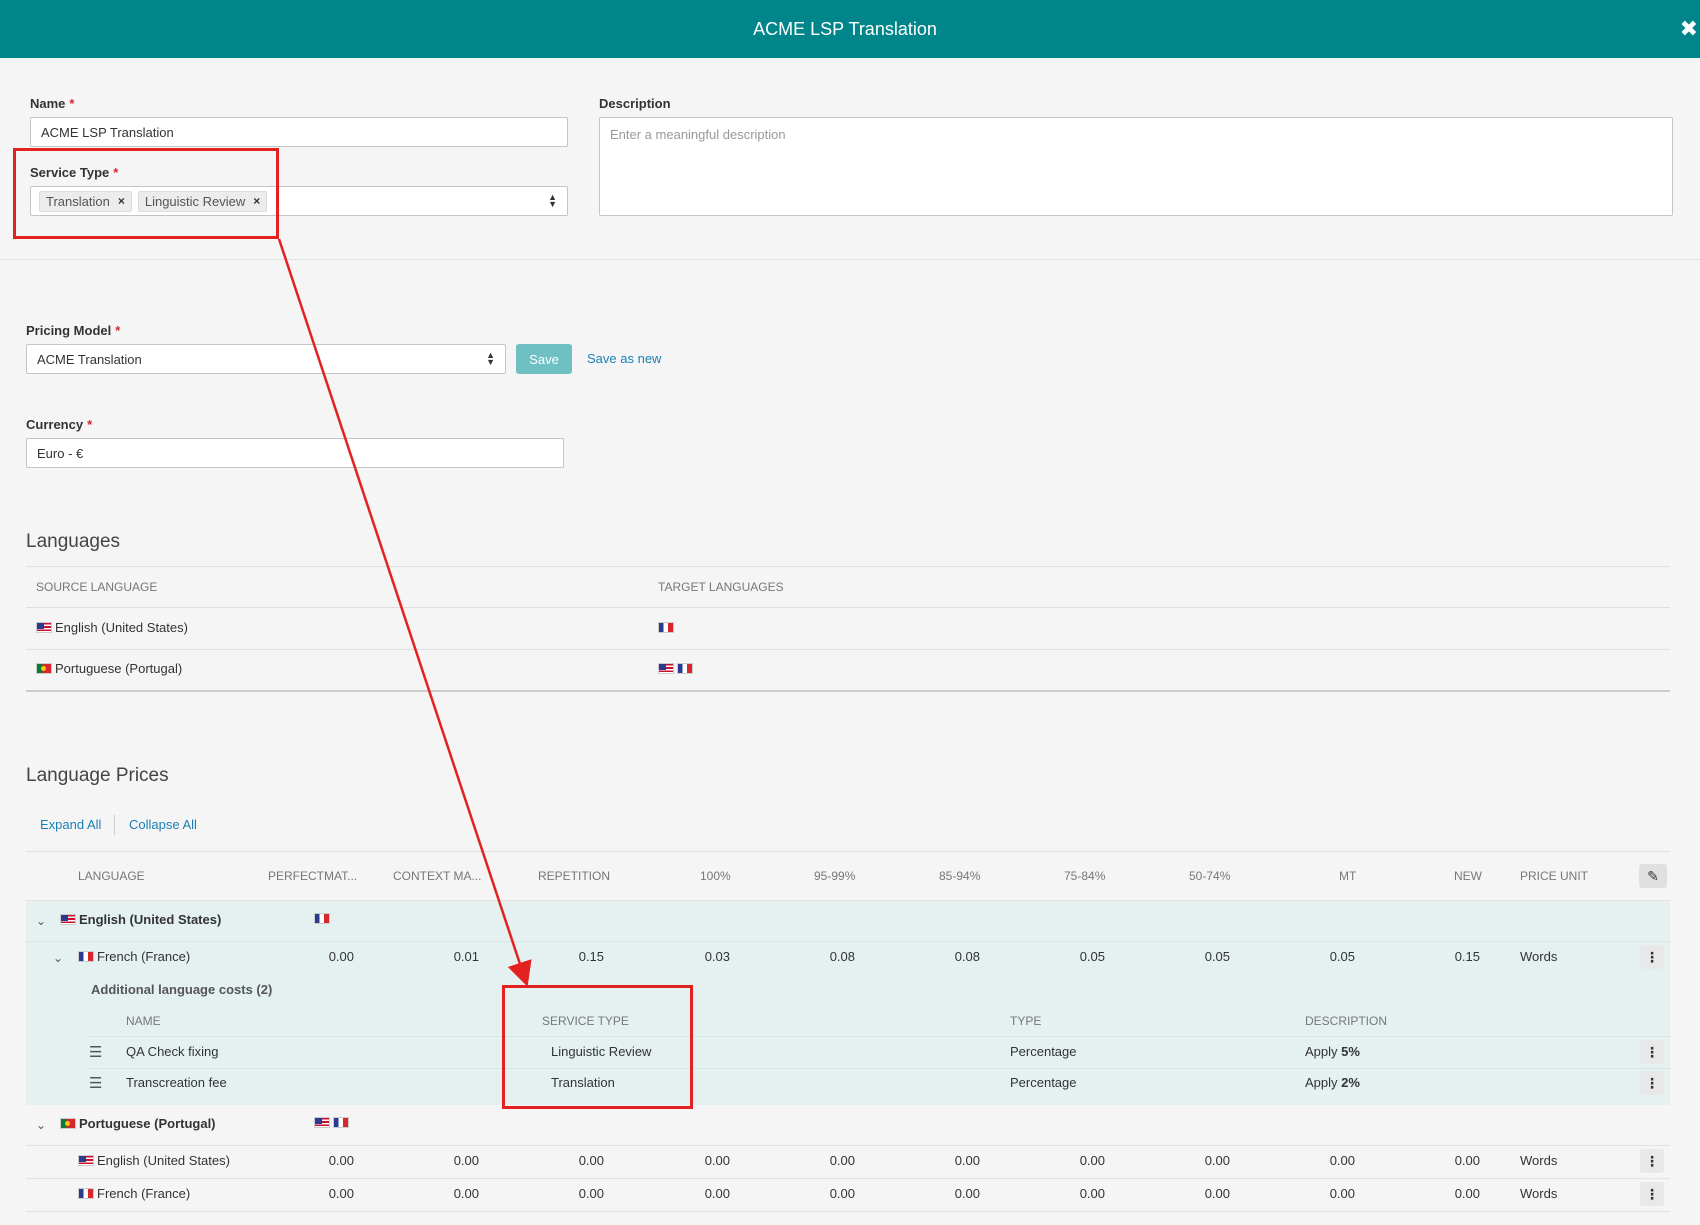  Describe the element at coordinates (721, 587) in the screenshot. I see `target-languages-header: TARGET LANGUAGES` at that location.